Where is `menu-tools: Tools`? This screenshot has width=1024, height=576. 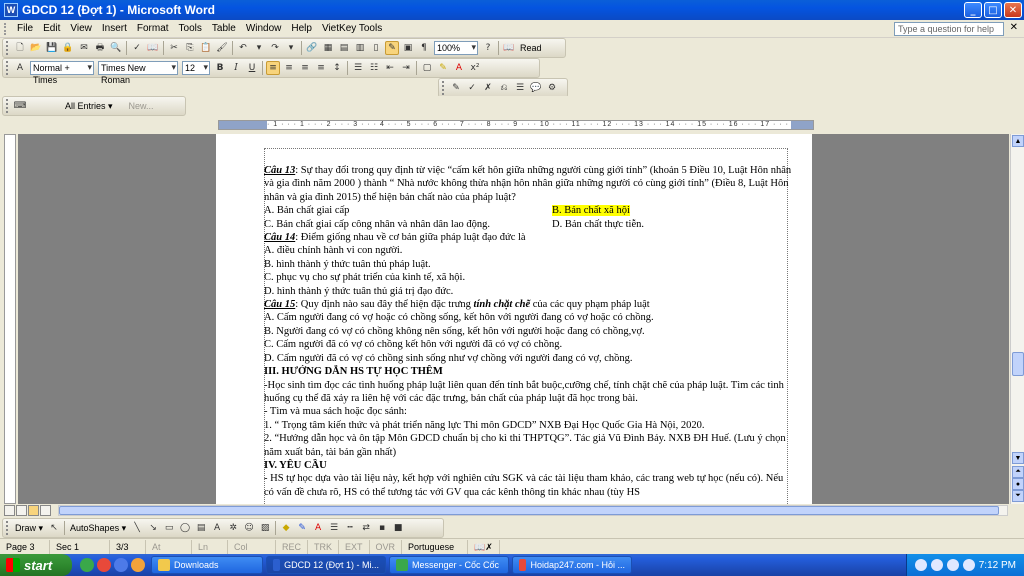 menu-tools: Tools is located at coordinates (190, 28).